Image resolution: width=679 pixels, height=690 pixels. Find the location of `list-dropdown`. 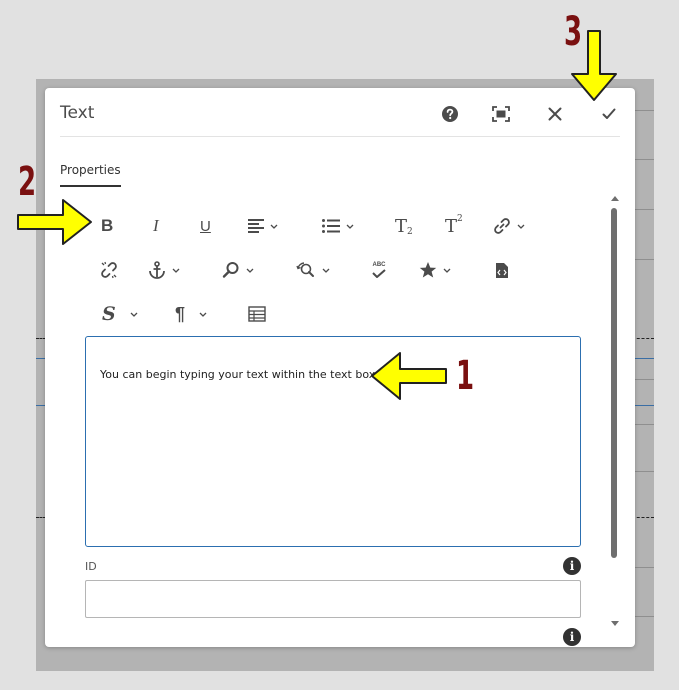

list-dropdown is located at coordinates (338, 226).